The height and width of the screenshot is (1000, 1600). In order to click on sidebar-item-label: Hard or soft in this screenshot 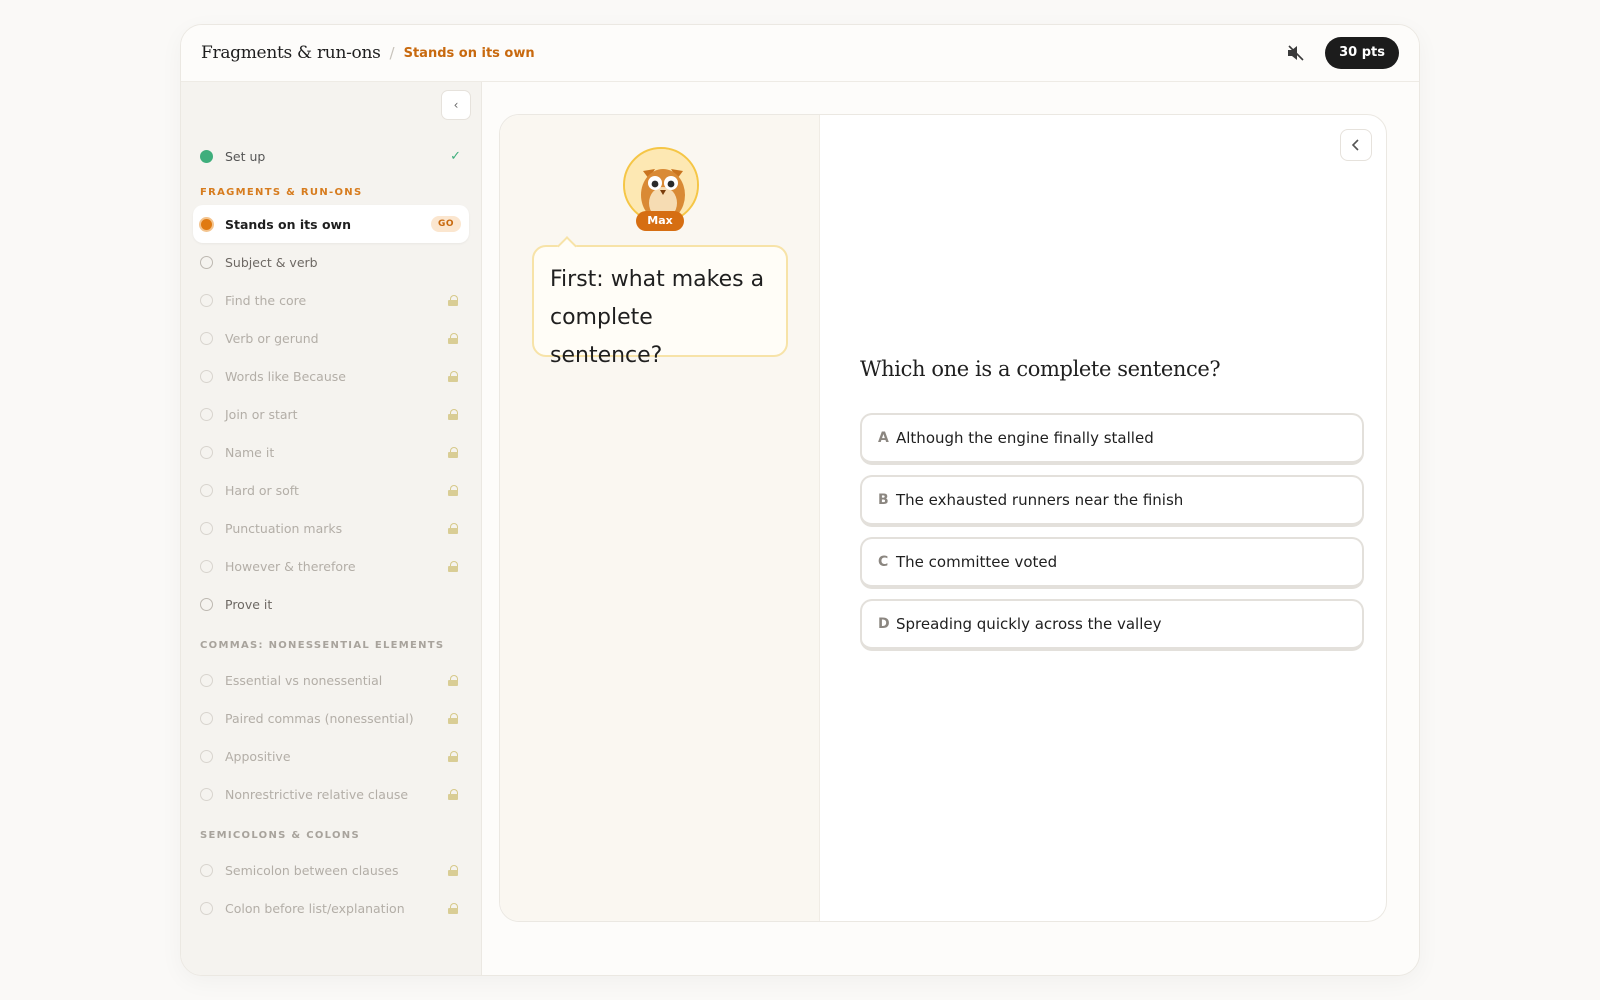, I will do `click(262, 490)`.